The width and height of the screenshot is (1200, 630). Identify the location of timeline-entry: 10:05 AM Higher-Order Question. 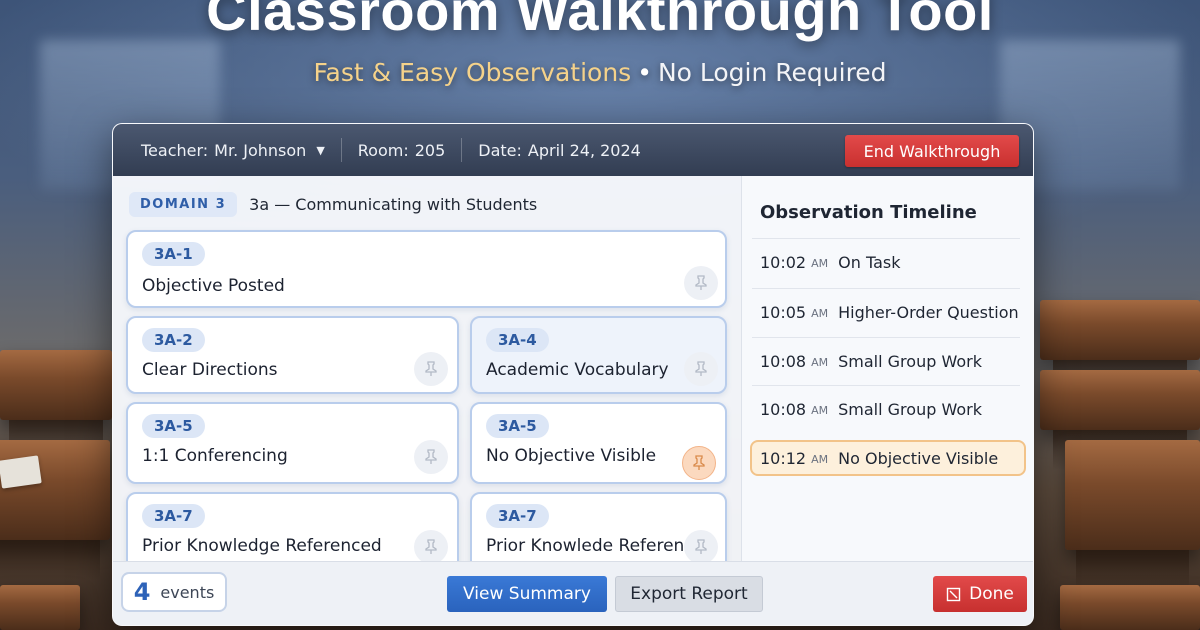
(886, 312).